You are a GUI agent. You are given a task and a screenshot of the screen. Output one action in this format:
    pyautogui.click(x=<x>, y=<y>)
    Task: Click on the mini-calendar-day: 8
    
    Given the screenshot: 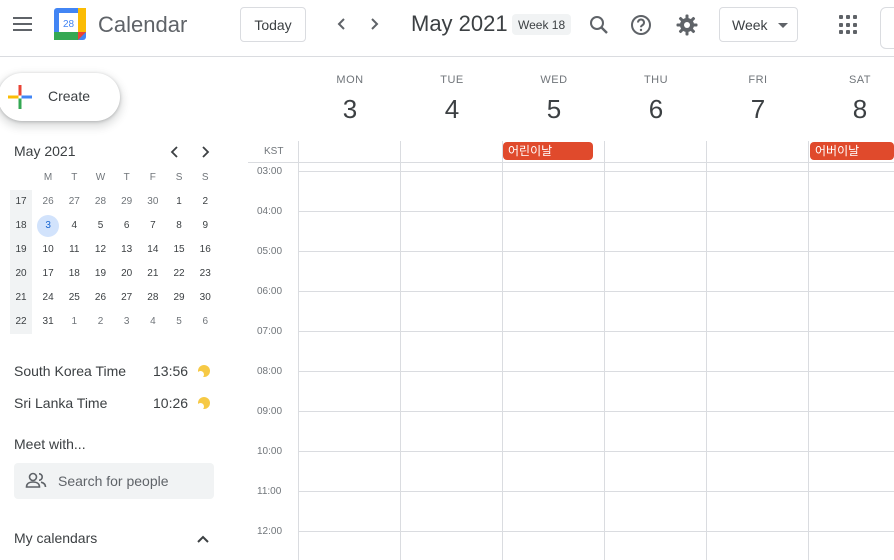 What is the action you would take?
    pyautogui.click(x=179, y=226)
    